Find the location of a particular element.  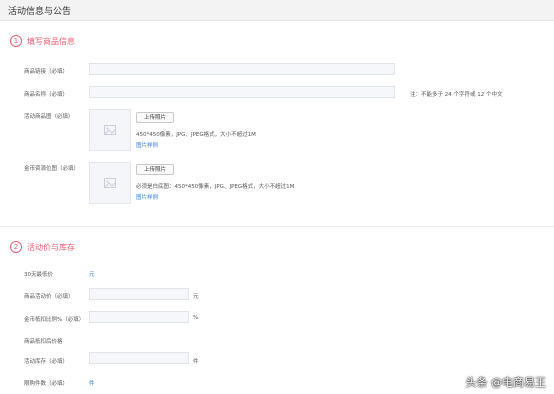

section-number-badge: 2 is located at coordinates (16, 247).